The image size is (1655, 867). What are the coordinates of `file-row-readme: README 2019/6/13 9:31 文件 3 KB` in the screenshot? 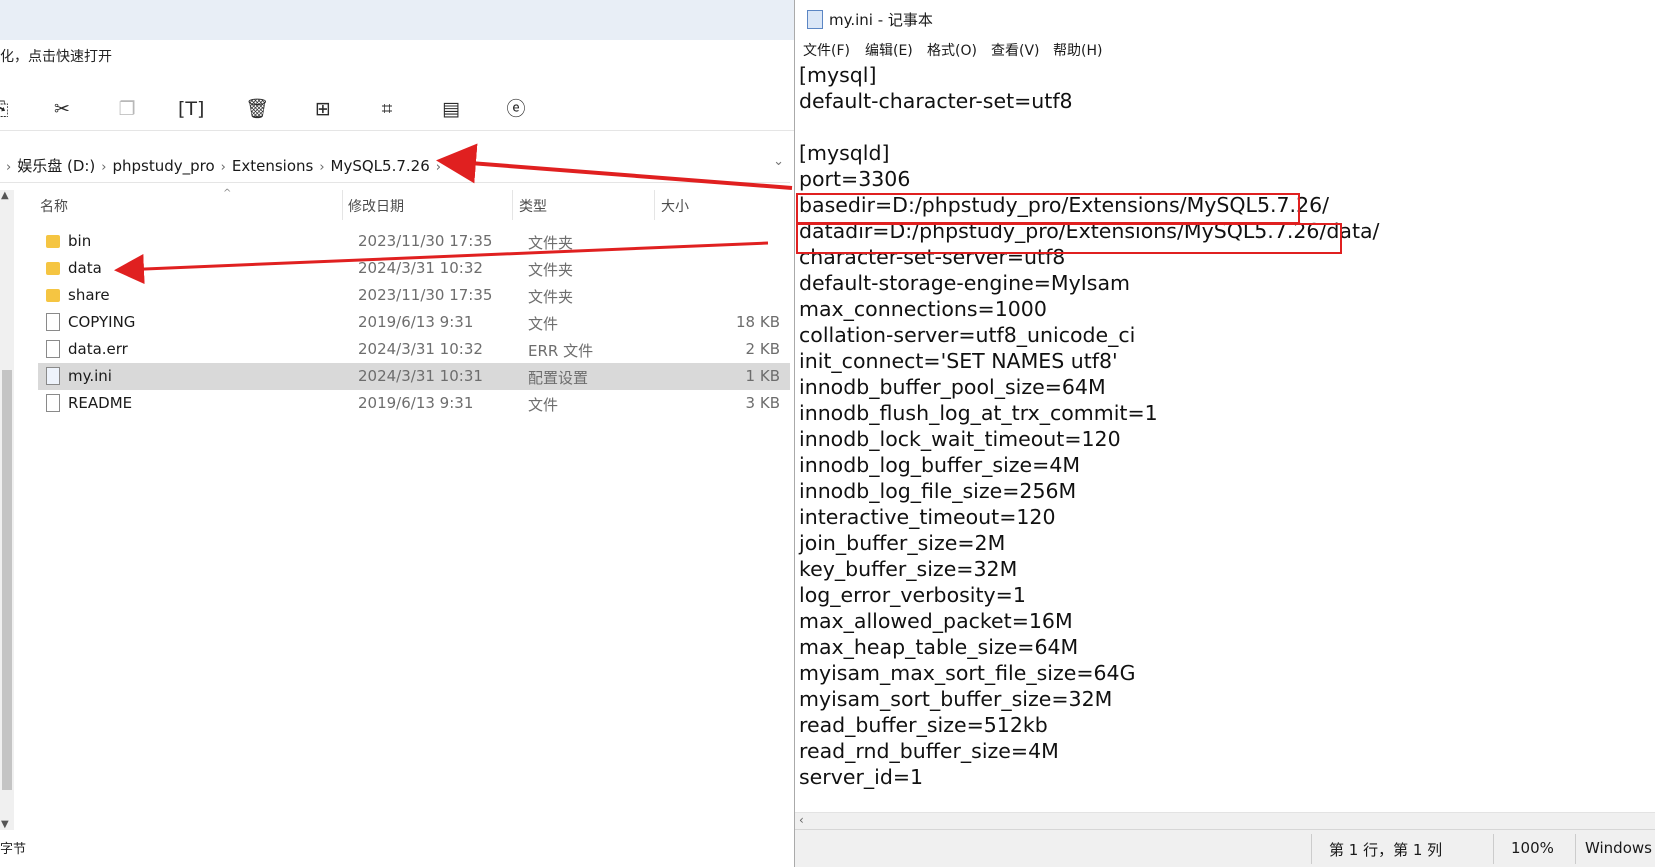 It's located at (414, 403).